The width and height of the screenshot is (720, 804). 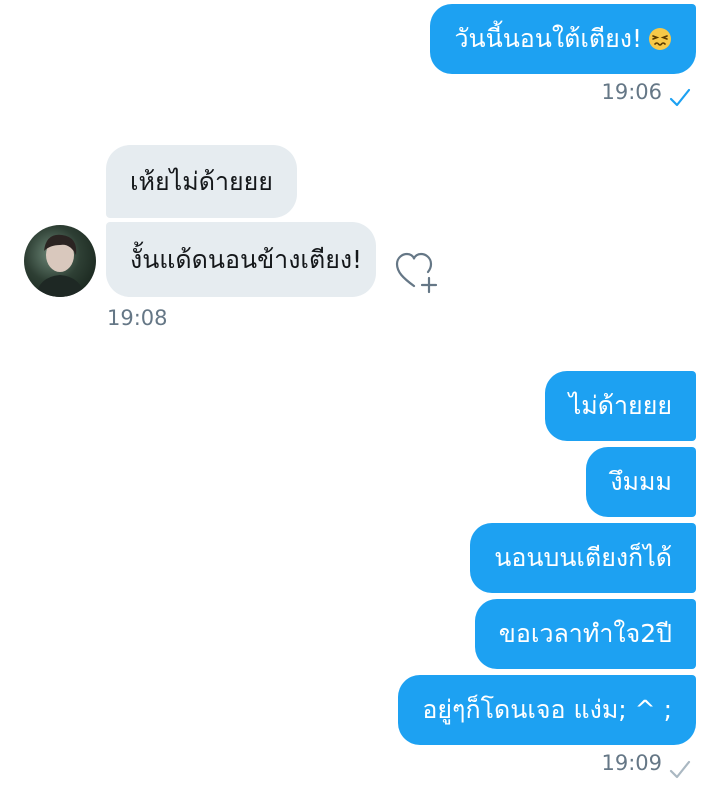 I want to click on message-bubble-outgoing: ไม่ด้ายยย, so click(x=620, y=406).